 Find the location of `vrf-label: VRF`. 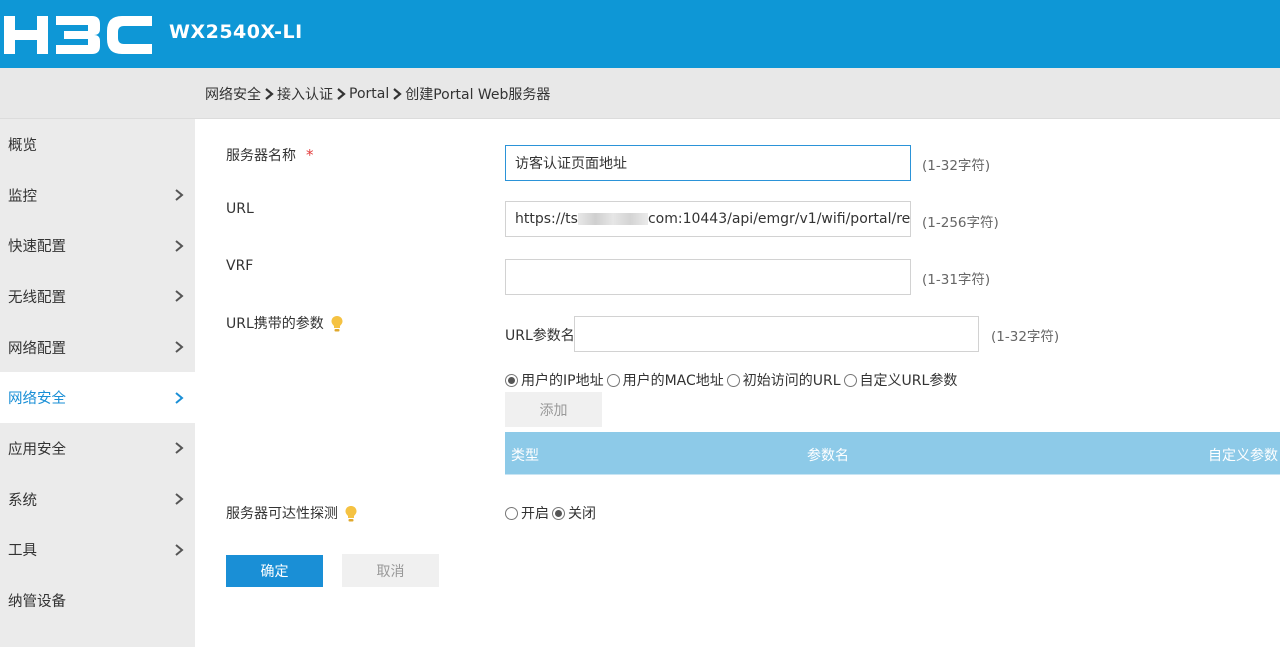

vrf-label: VRF is located at coordinates (240, 266).